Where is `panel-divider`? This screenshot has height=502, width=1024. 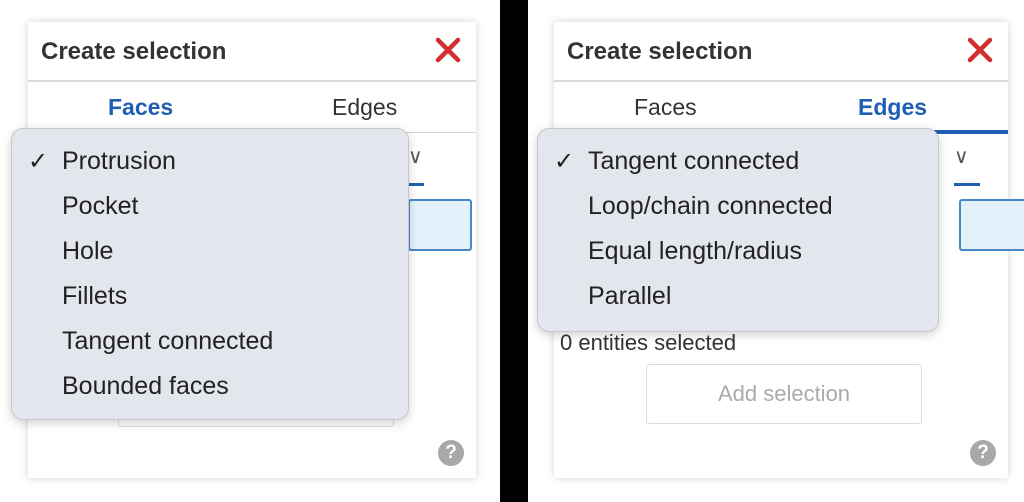
panel-divider is located at coordinates (514, 251).